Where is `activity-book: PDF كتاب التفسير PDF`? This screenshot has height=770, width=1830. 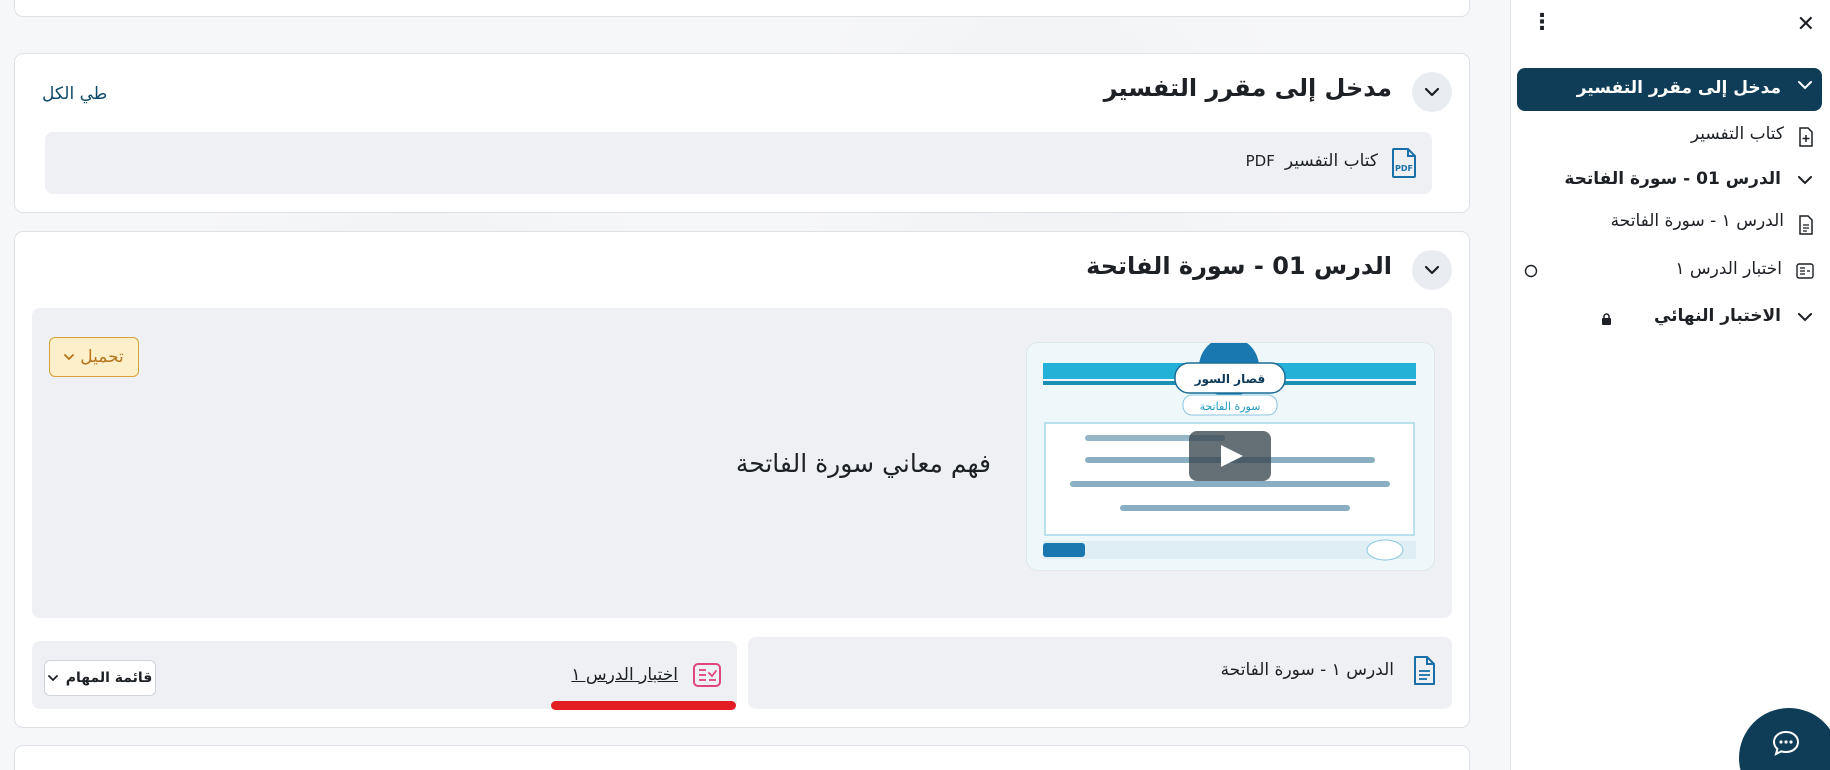
activity-book: PDF كتاب التفسير PDF is located at coordinates (738, 163).